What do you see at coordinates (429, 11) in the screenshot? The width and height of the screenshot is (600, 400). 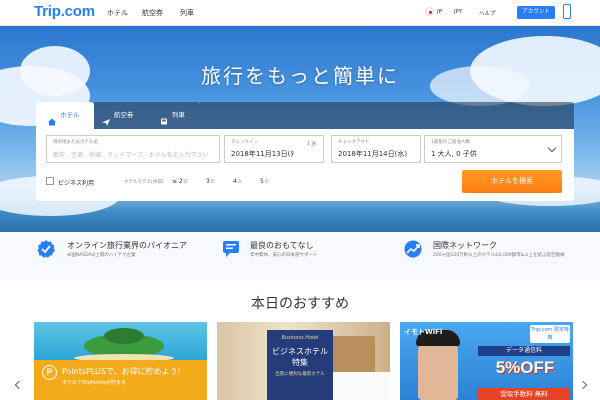 I see `japan-flag-icon` at bounding box center [429, 11].